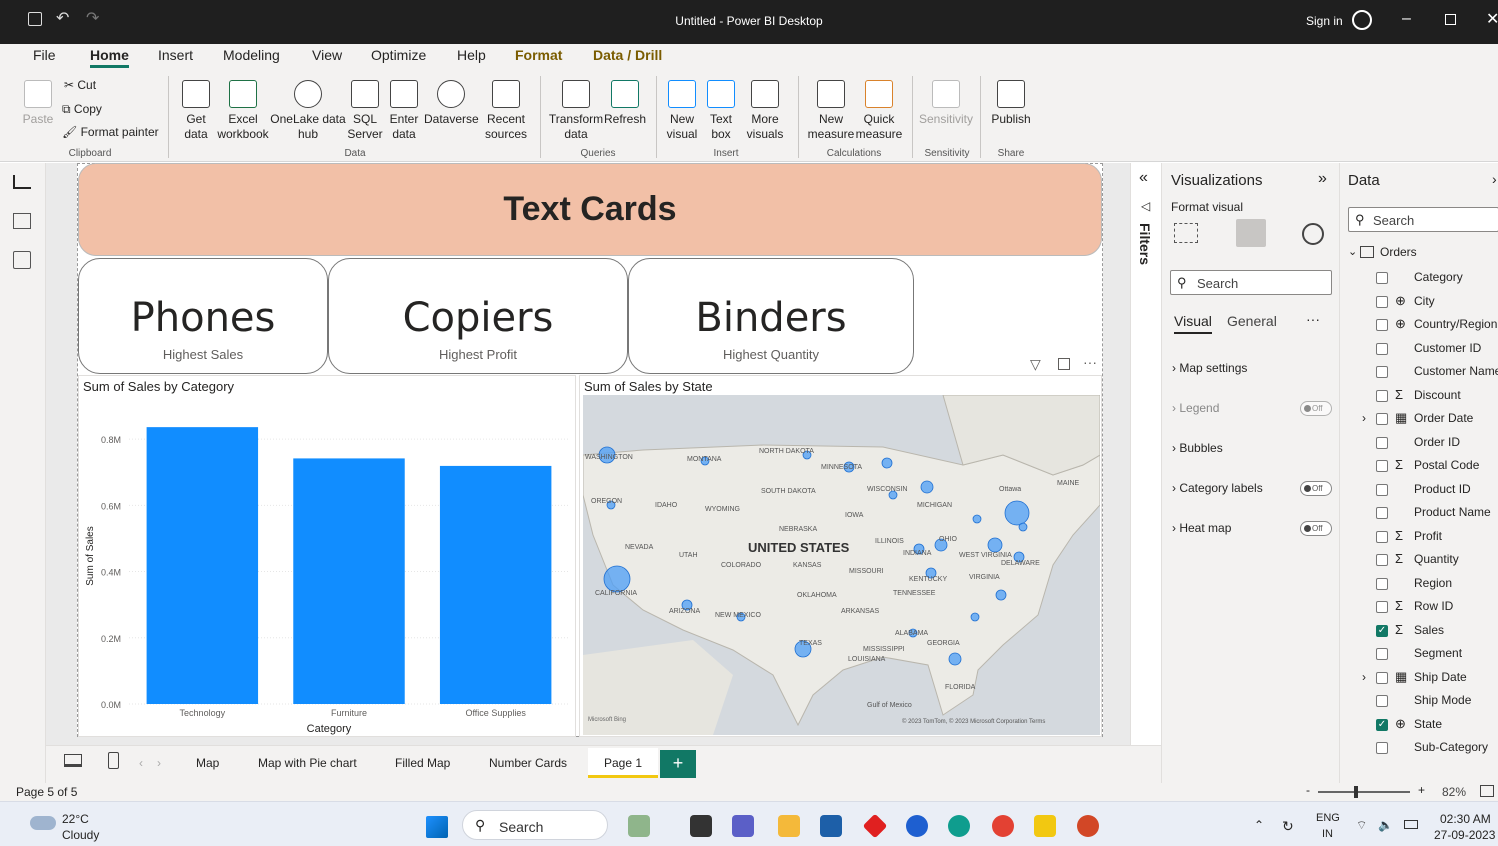 Image resolution: width=1498 pixels, height=846 pixels. I want to click on filter-icon: ▽, so click(1035, 364).